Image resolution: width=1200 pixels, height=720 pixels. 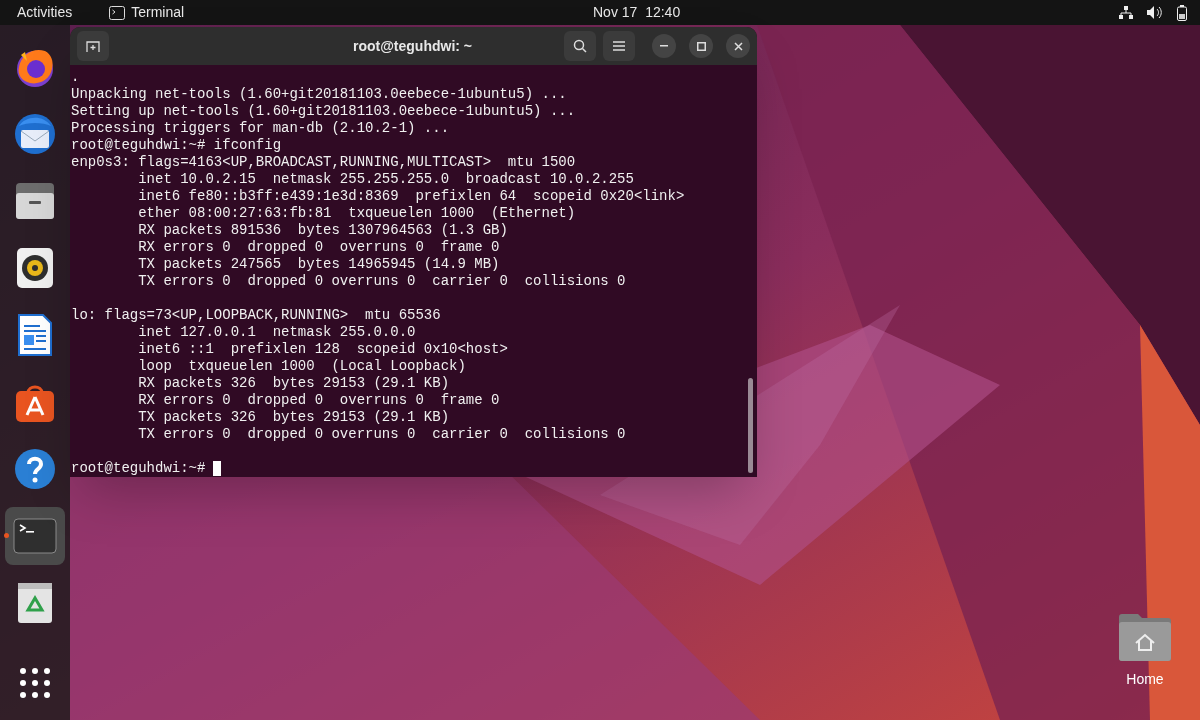 What do you see at coordinates (35, 134) in the screenshot?
I see `envelope-bird-icon` at bounding box center [35, 134].